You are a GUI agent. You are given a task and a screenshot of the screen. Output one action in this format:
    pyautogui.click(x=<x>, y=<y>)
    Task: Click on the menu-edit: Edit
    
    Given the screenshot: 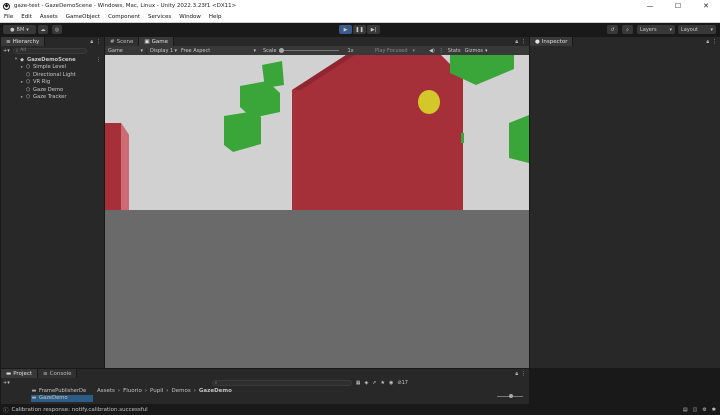 What is the action you would take?
    pyautogui.click(x=26, y=17)
    